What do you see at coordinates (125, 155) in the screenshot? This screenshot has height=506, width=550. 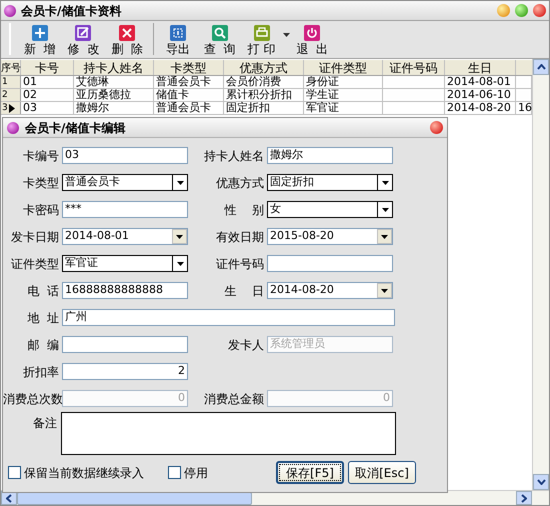 I see `text-field: 03` at bounding box center [125, 155].